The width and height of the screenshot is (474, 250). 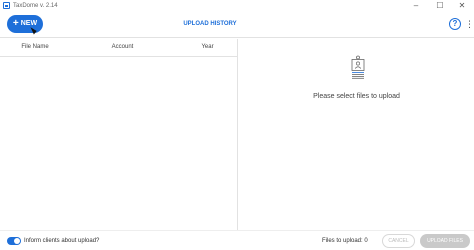 I want to click on toolbar: + NEW UPLOAD HISTORY ? ⋮, so click(x=237, y=25).